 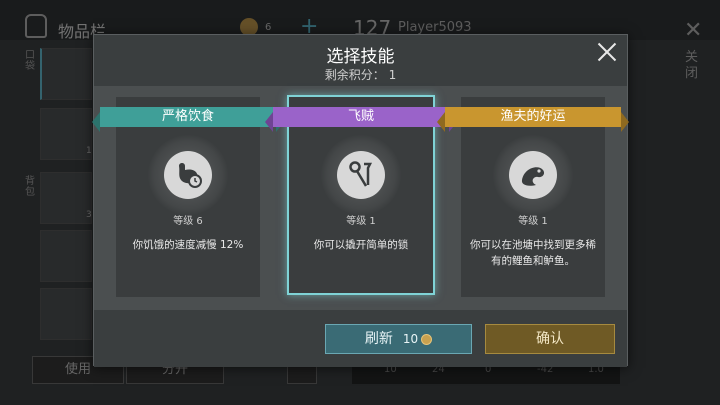 What do you see at coordinates (378, 339) in the screenshot?
I see `refresh-label: 刷新` at bounding box center [378, 339].